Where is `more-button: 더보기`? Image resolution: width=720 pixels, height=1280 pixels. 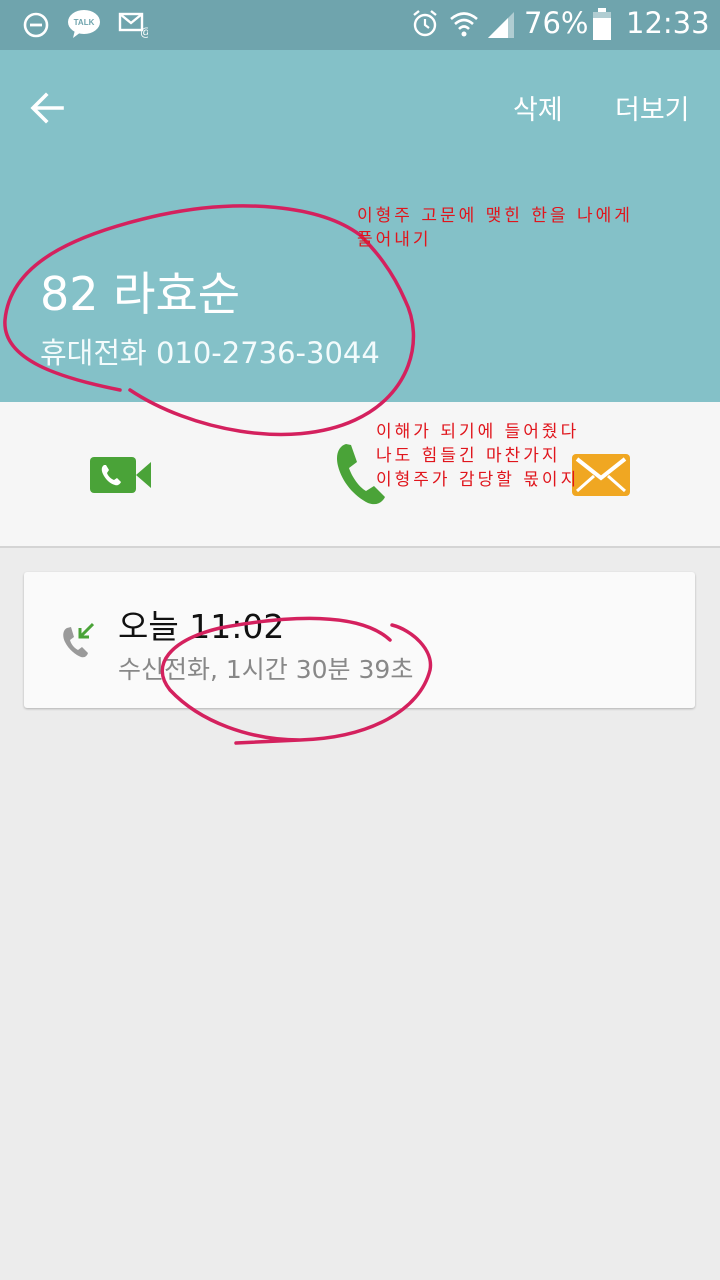
more-button: 더보기 is located at coordinates (652, 107).